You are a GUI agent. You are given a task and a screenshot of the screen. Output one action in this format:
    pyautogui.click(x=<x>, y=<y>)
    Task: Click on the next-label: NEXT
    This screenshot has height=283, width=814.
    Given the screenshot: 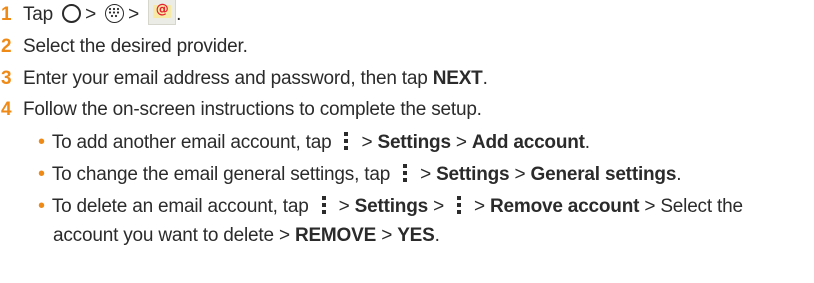 What is the action you would take?
    pyautogui.click(x=457, y=78)
    